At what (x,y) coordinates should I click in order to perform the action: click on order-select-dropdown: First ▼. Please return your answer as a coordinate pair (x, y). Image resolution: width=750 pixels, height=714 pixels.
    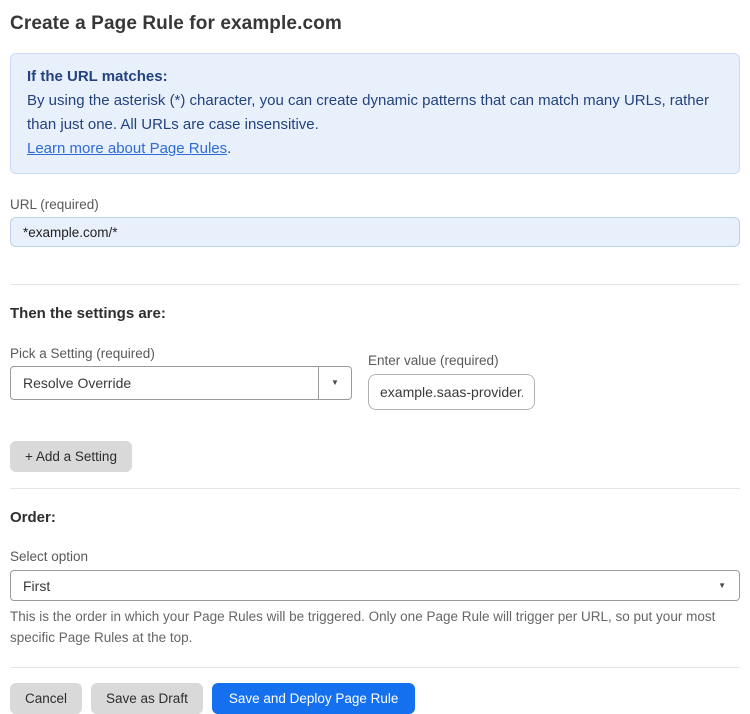
    Looking at the image, I should click on (375, 585).